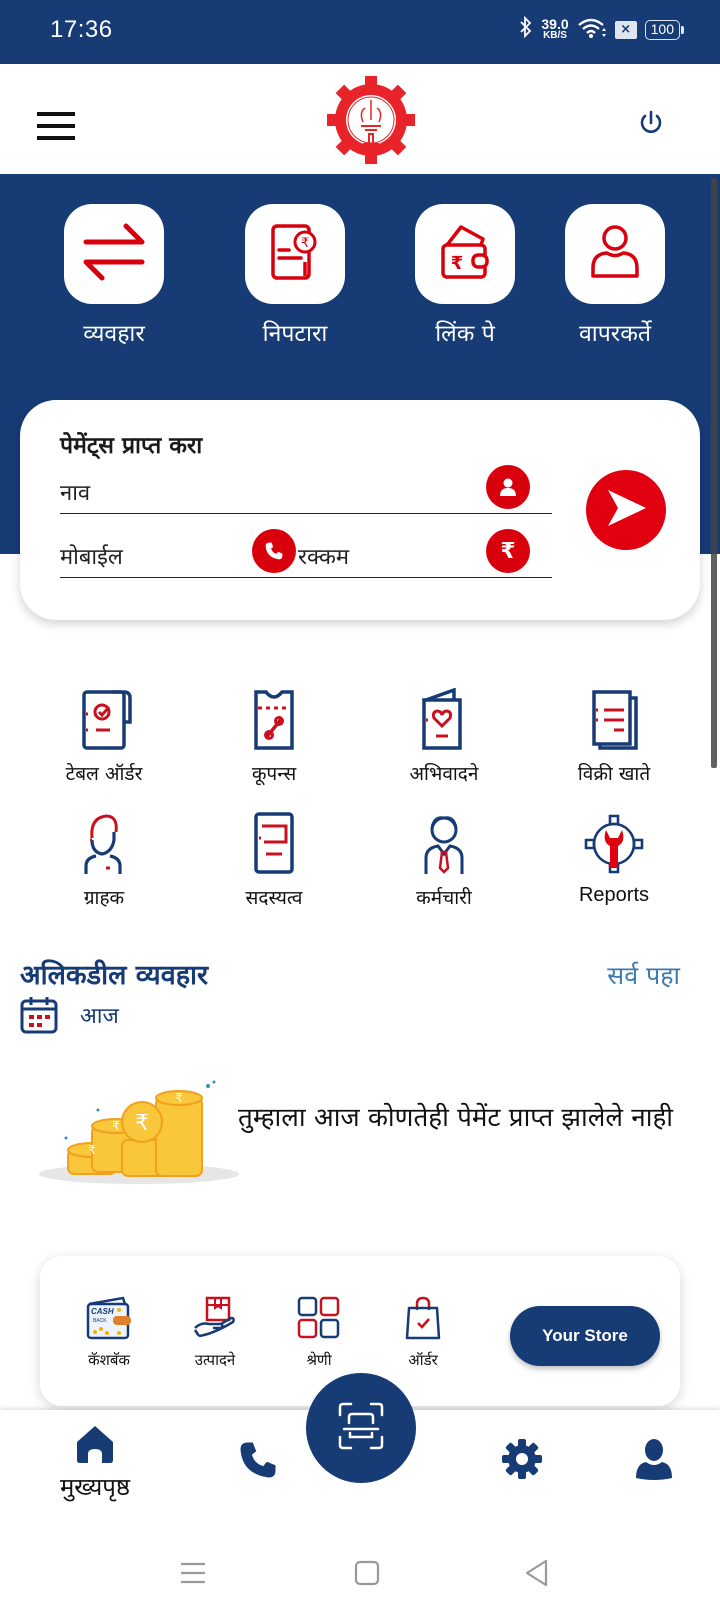 This screenshot has height=1612, width=720. I want to click on feature-coupons: कूपन्स, so click(274, 737).